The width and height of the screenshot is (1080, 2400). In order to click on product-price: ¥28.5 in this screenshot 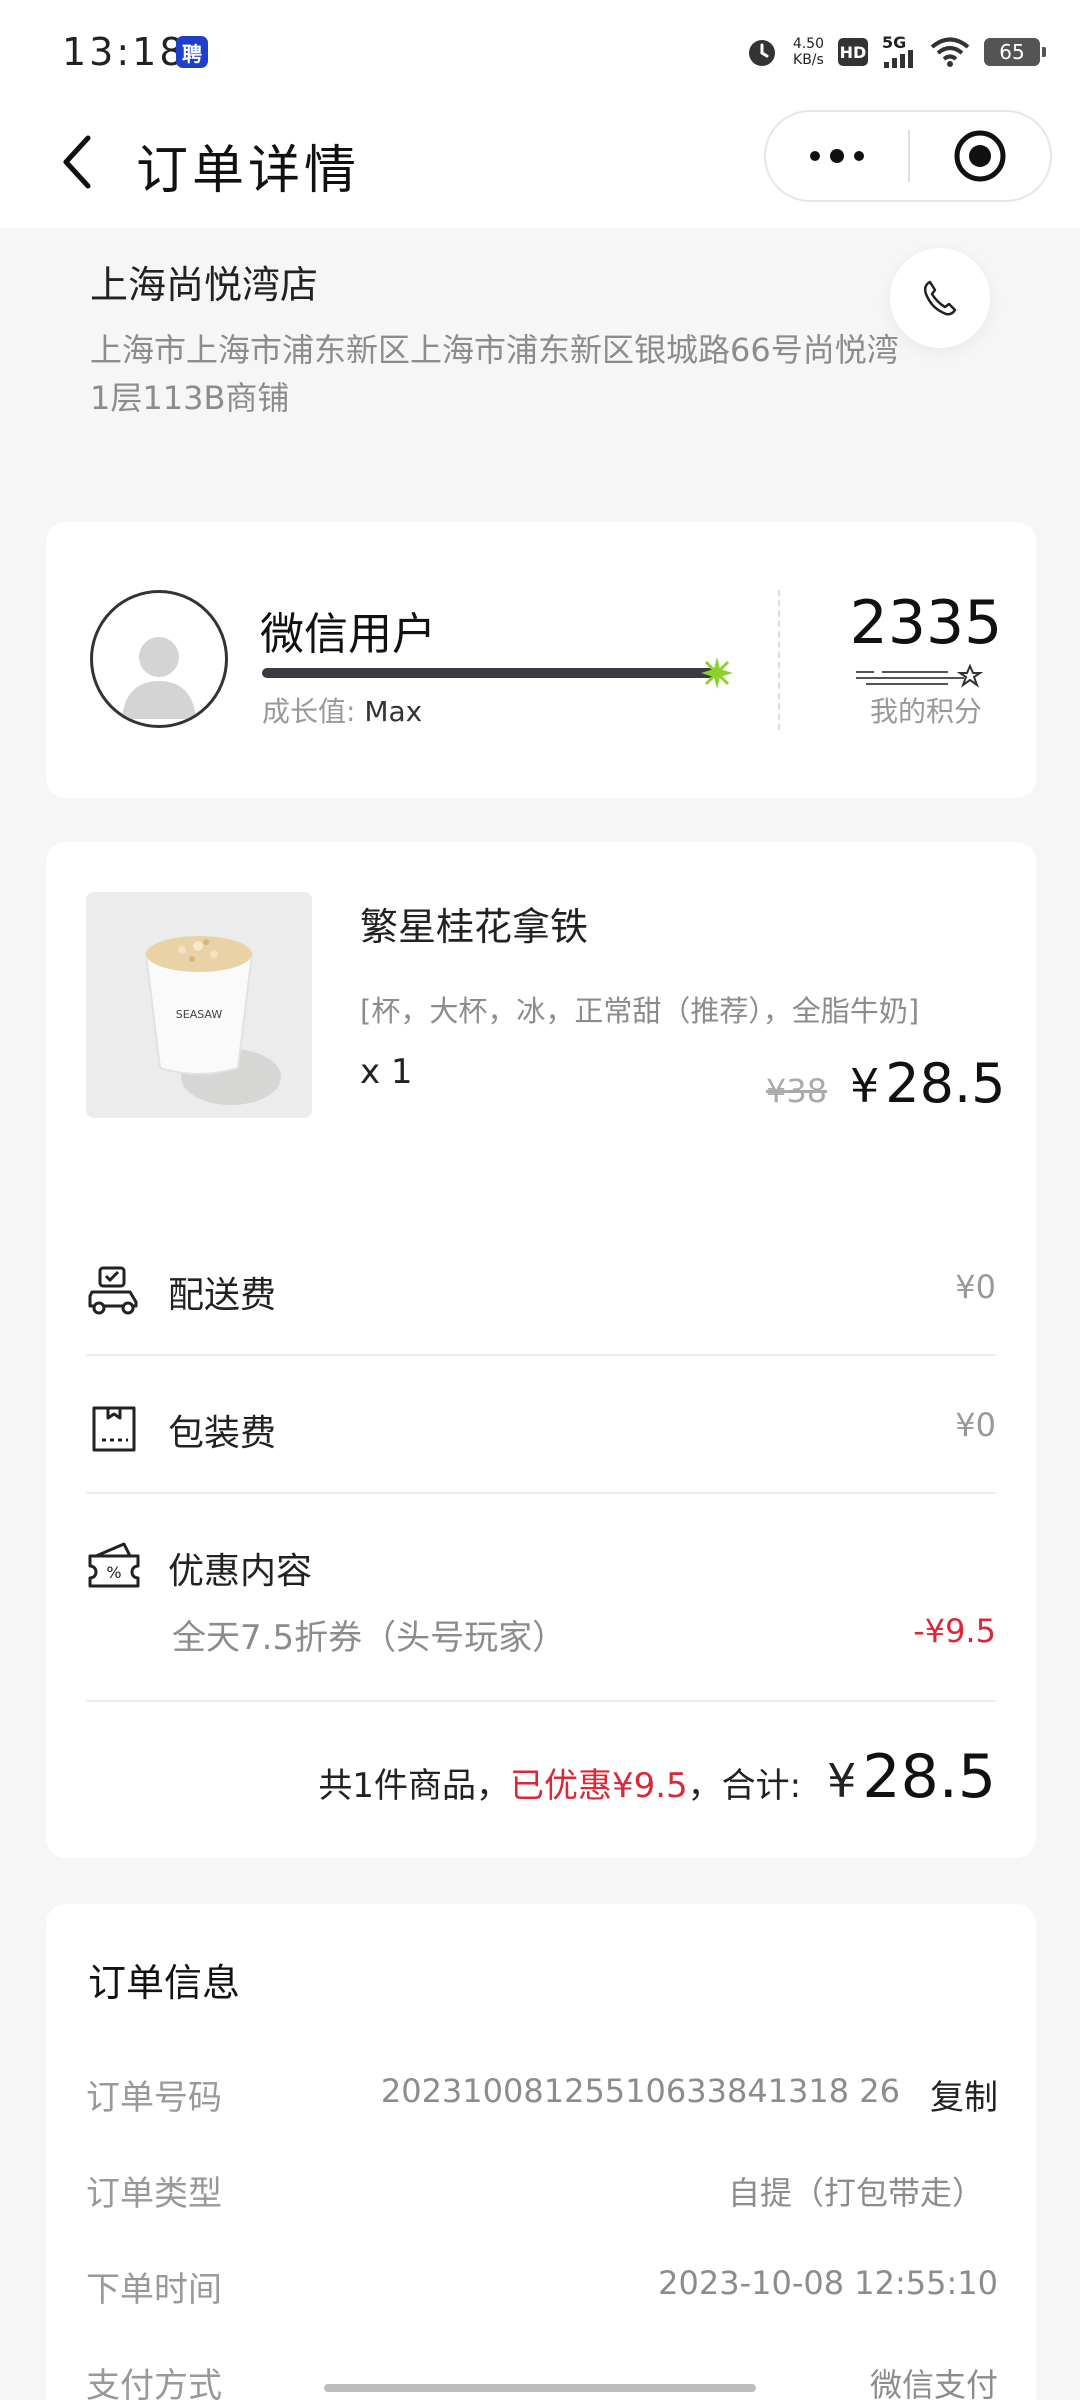, I will do `click(928, 1083)`.